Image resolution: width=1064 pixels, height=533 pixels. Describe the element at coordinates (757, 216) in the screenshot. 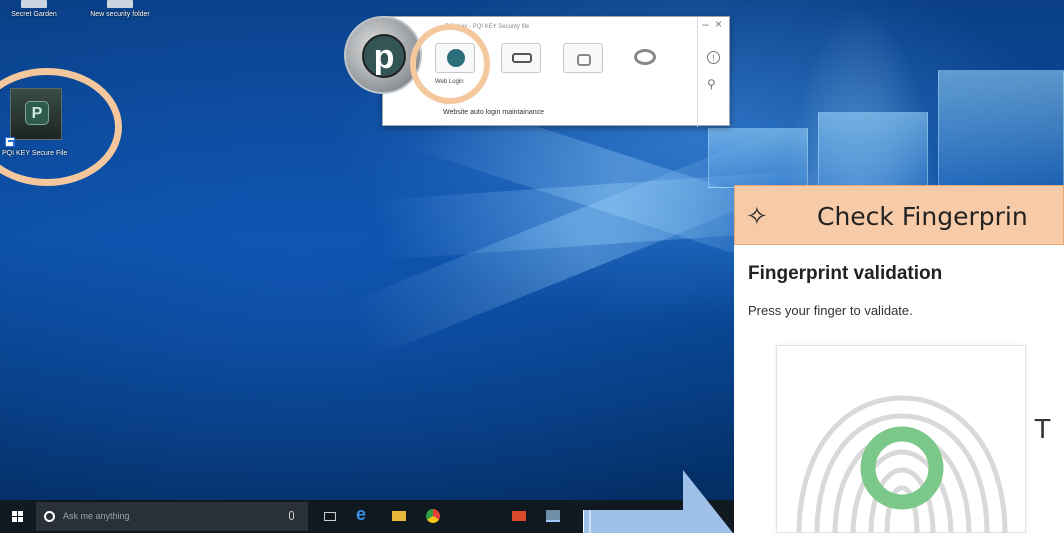

I see `sparkle-icon: ✧` at that location.